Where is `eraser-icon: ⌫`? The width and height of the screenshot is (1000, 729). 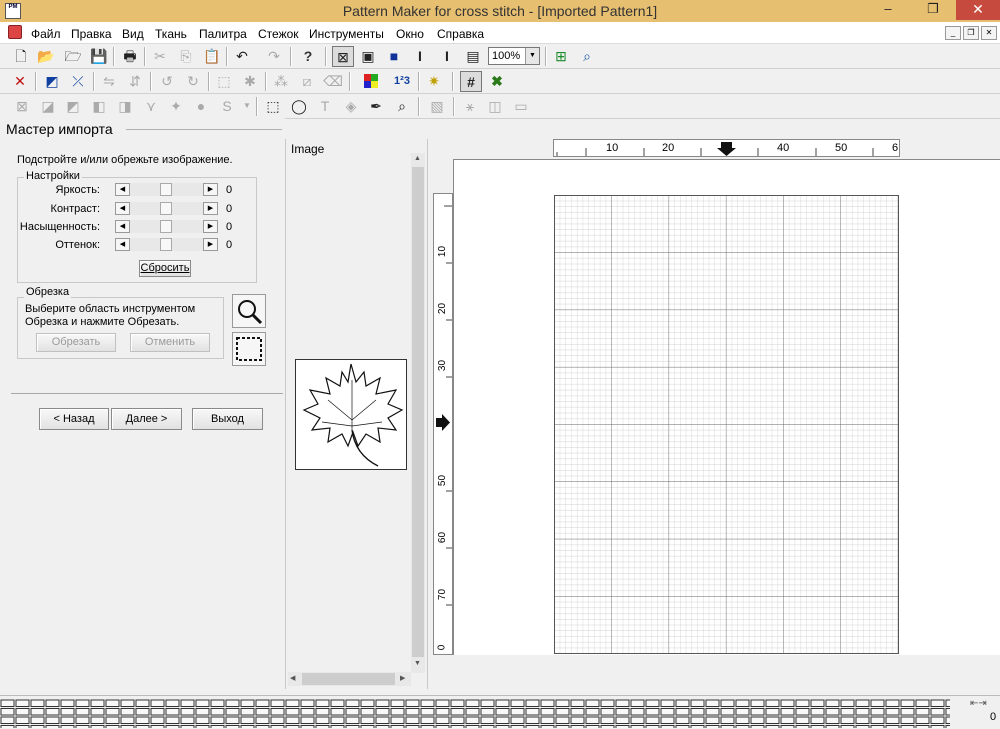 eraser-icon: ⌫ is located at coordinates (333, 81).